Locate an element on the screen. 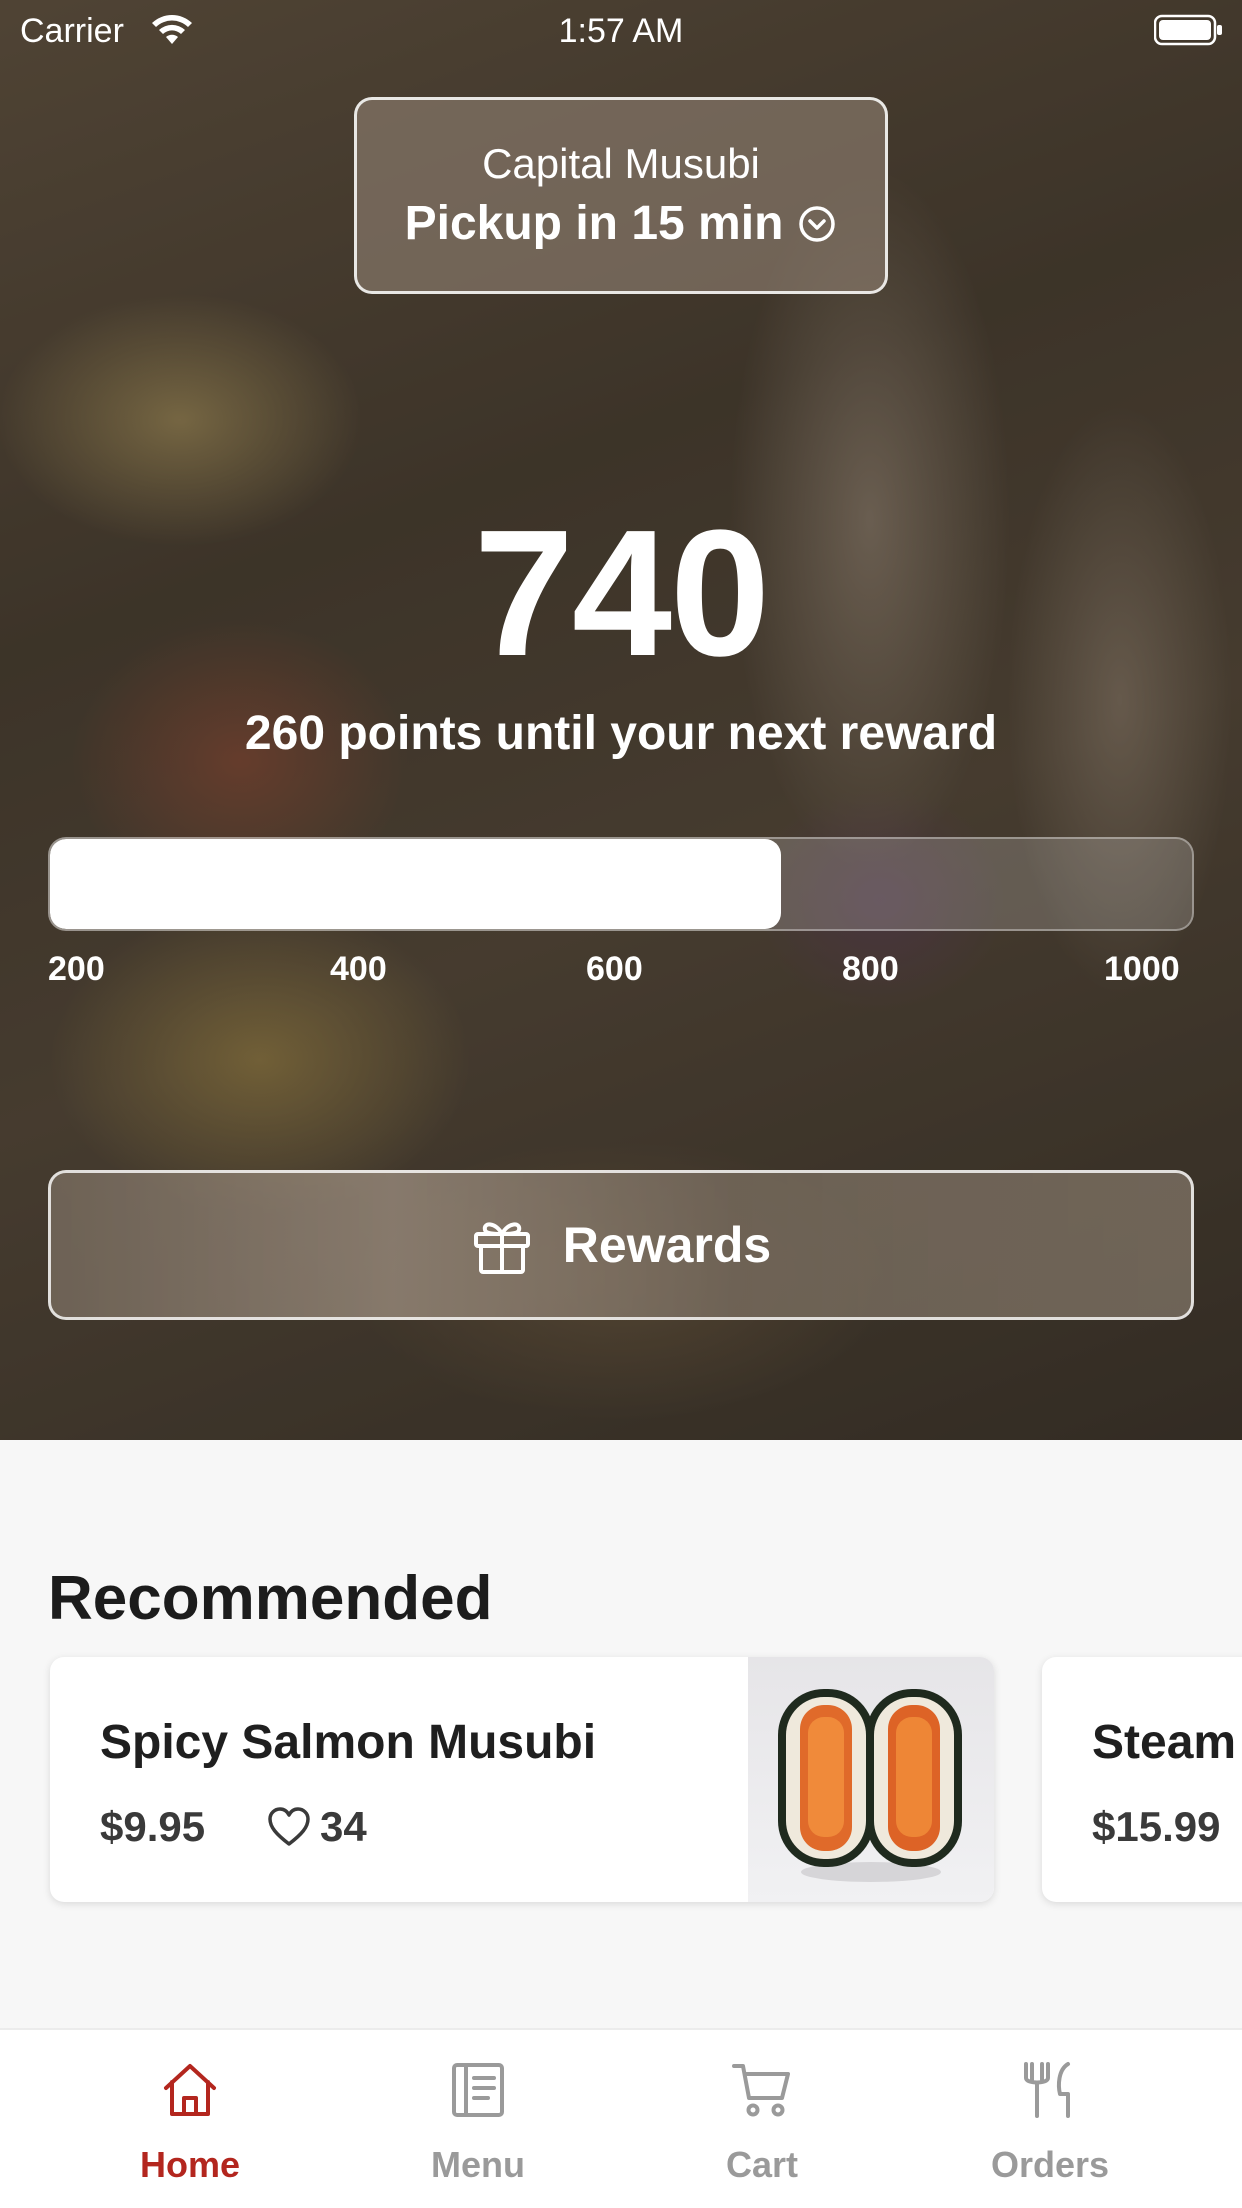  progress-tick: 1000 is located at coordinates (1142, 969).